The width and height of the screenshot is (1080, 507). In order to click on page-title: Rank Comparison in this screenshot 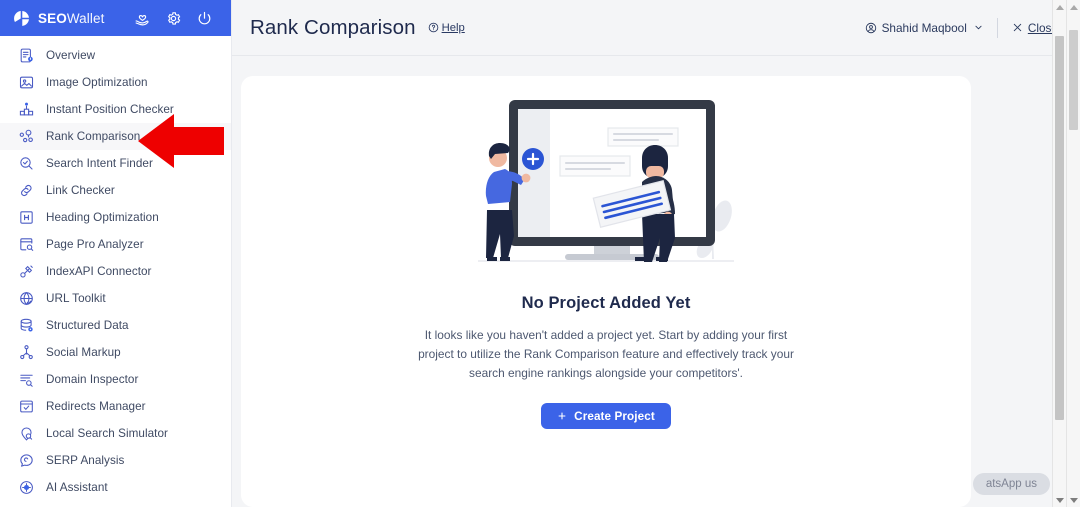, I will do `click(333, 27)`.